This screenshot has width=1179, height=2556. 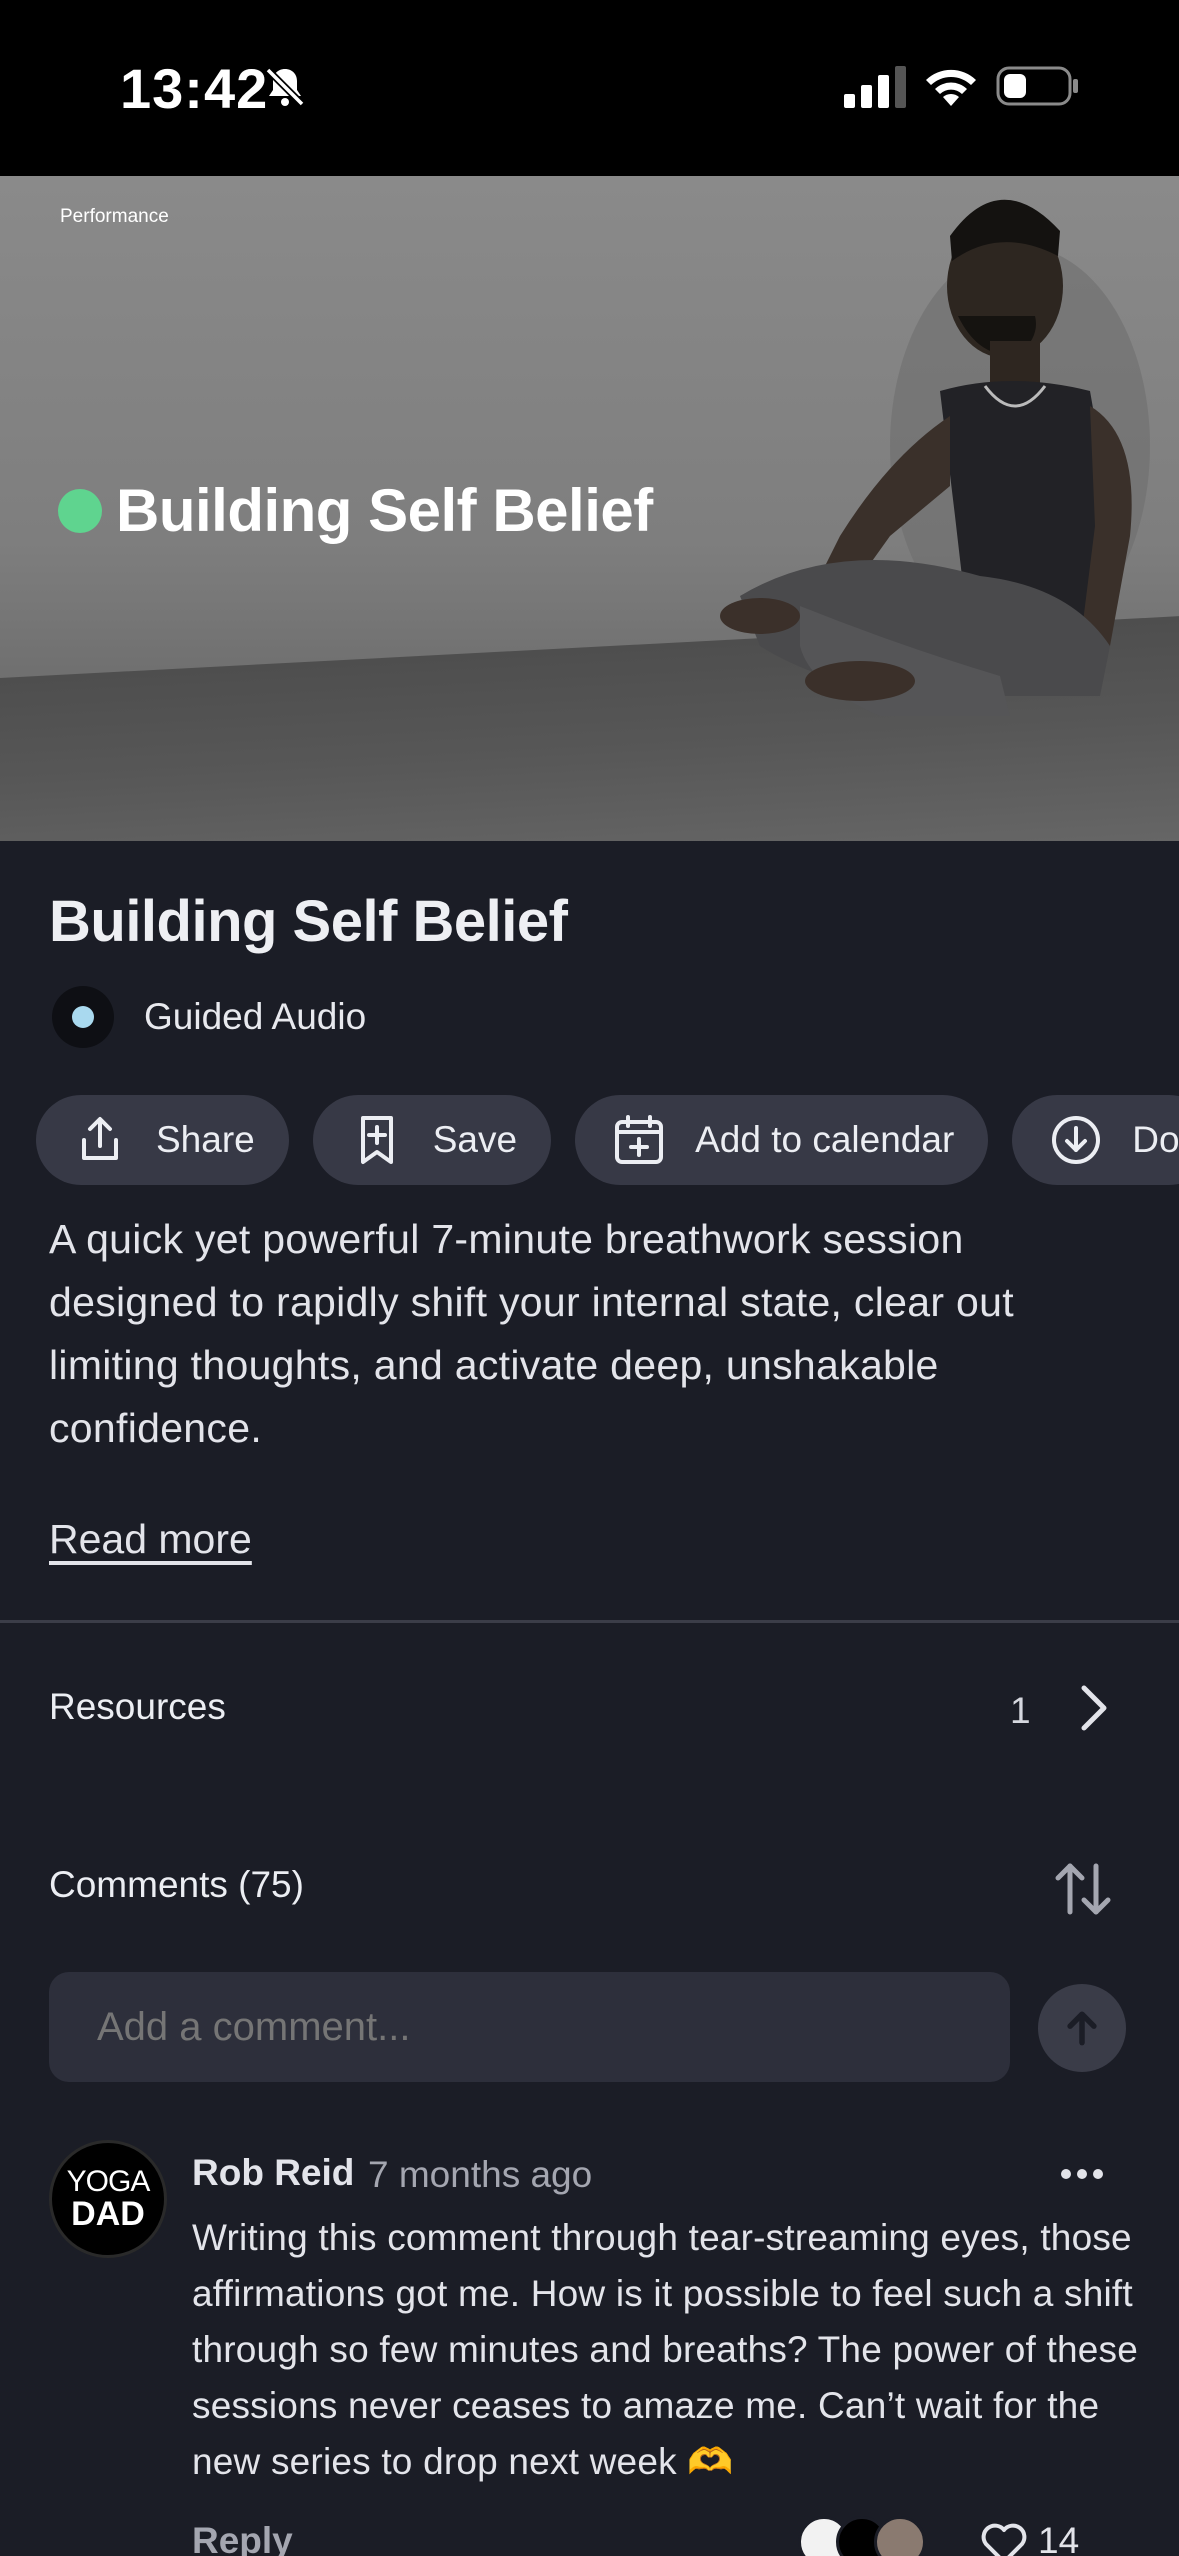 I want to click on bell-slash-icon, so click(x=285, y=87).